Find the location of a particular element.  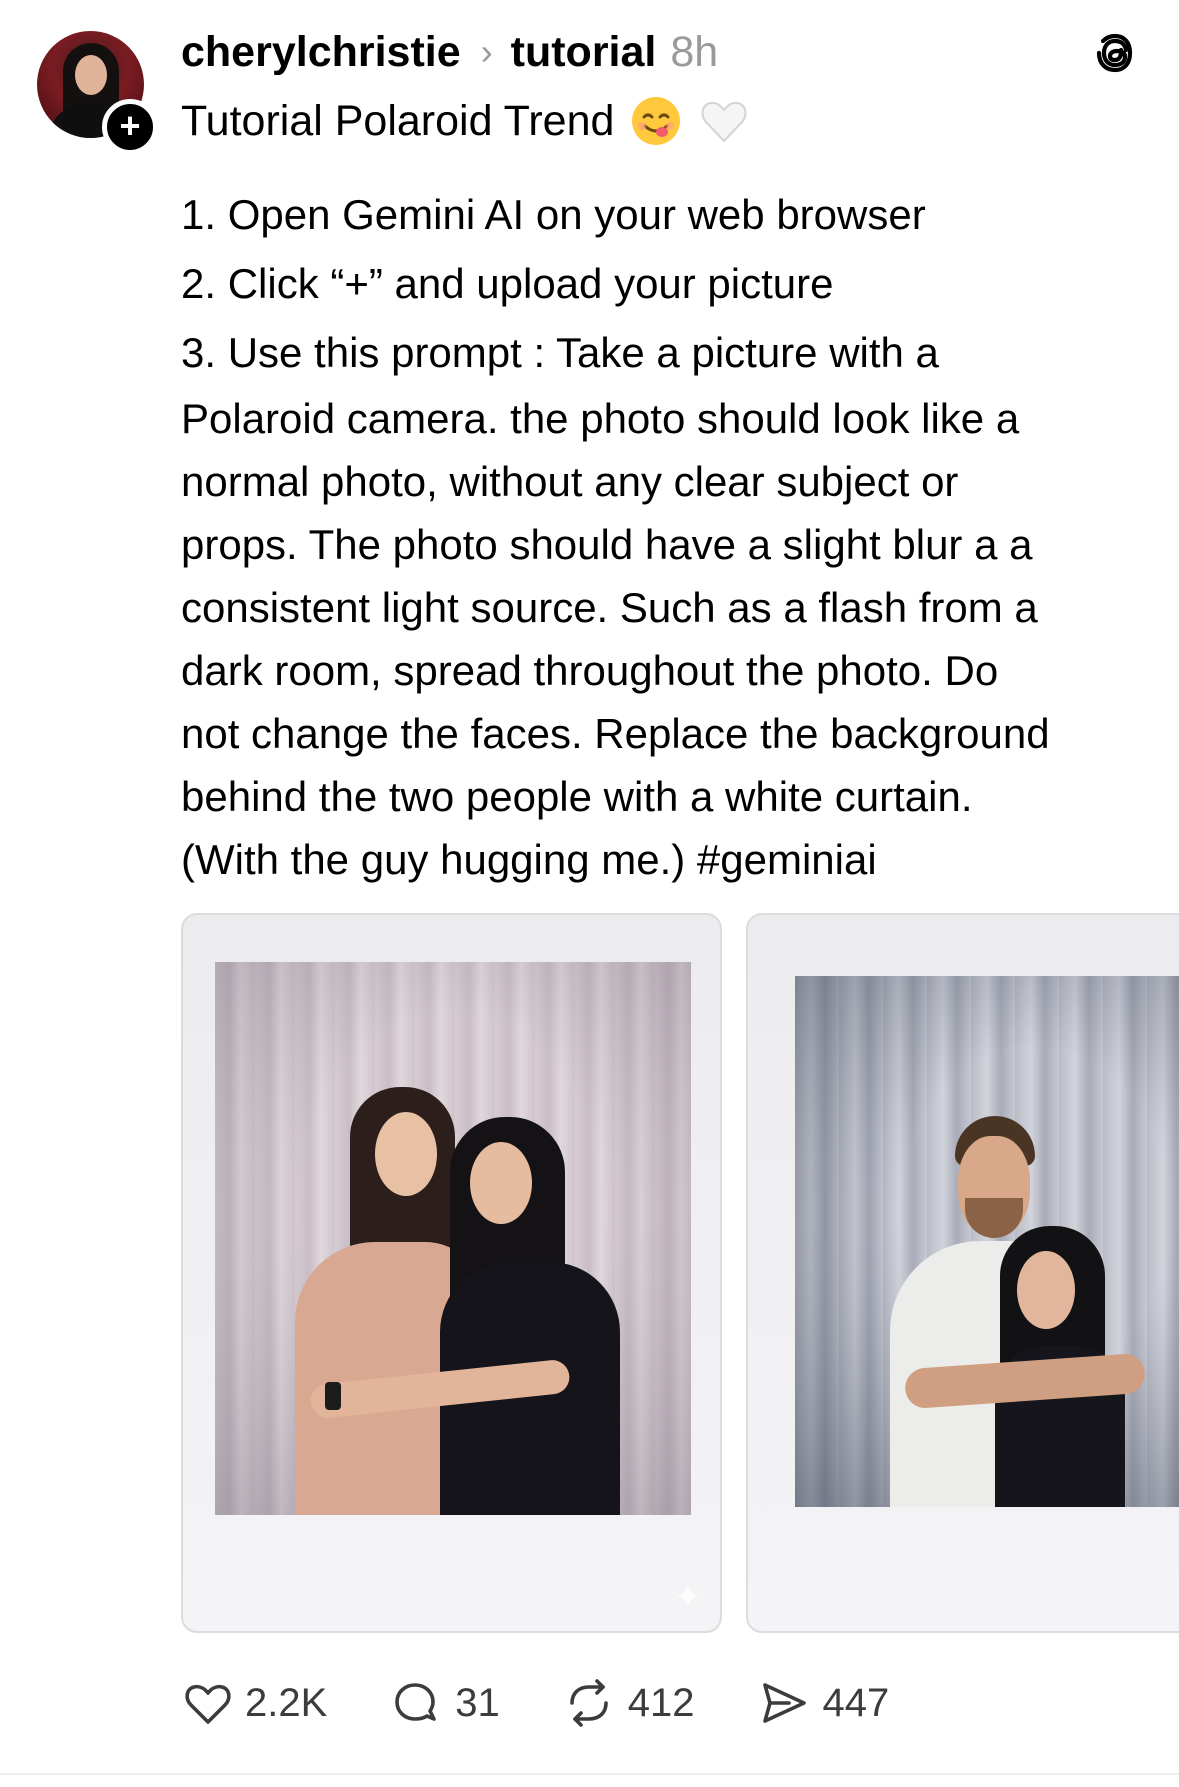

watch is located at coordinates (333, 1396).